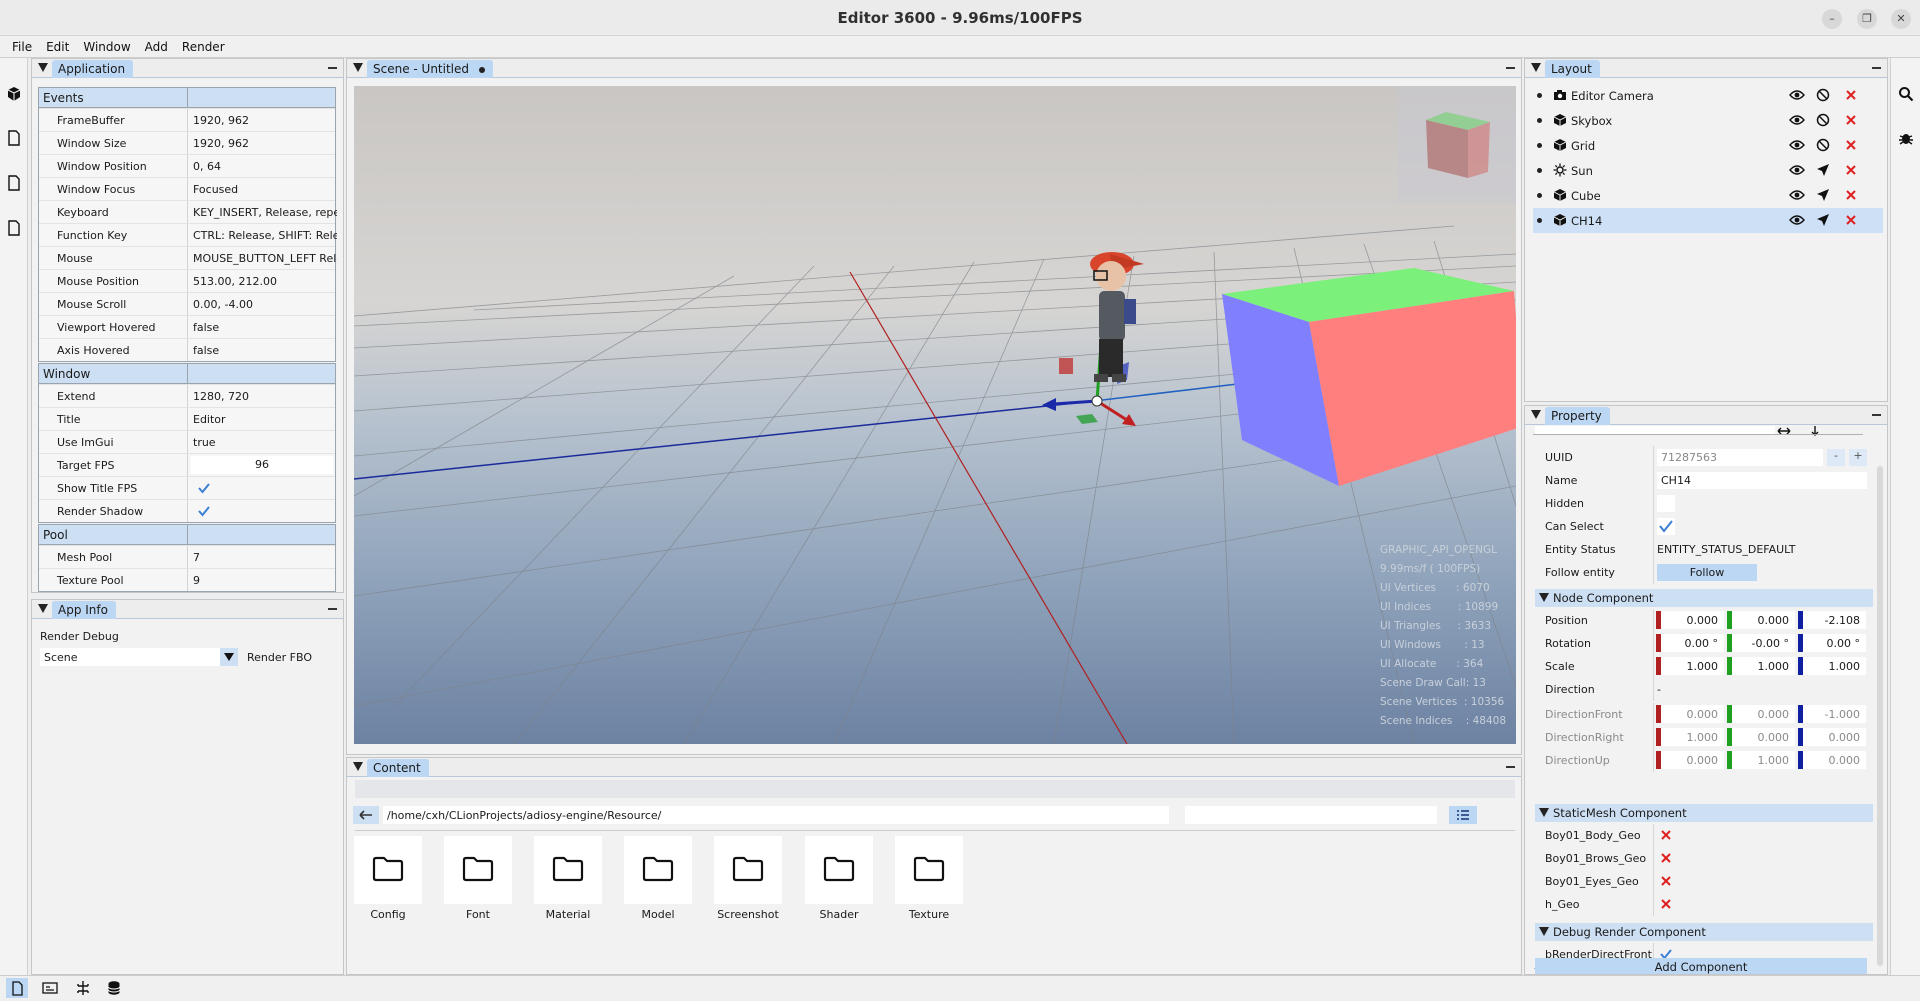  What do you see at coordinates (50, 988) in the screenshot?
I see `id-card-icon` at bounding box center [50, 988].